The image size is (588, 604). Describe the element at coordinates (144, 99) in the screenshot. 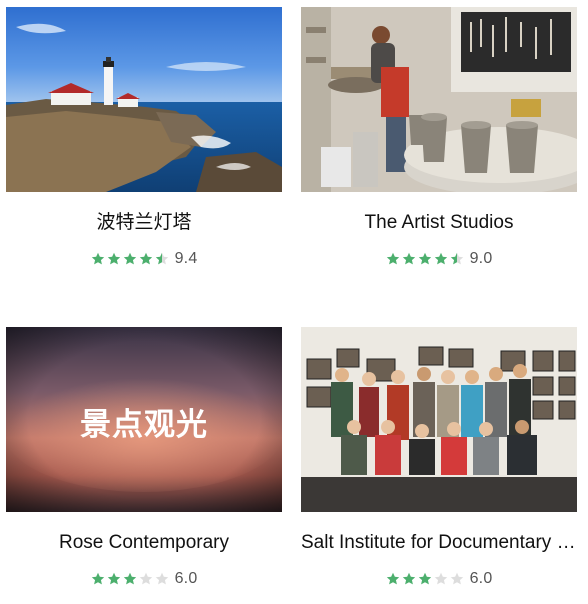

I see `lighthouse-photo` at that location.